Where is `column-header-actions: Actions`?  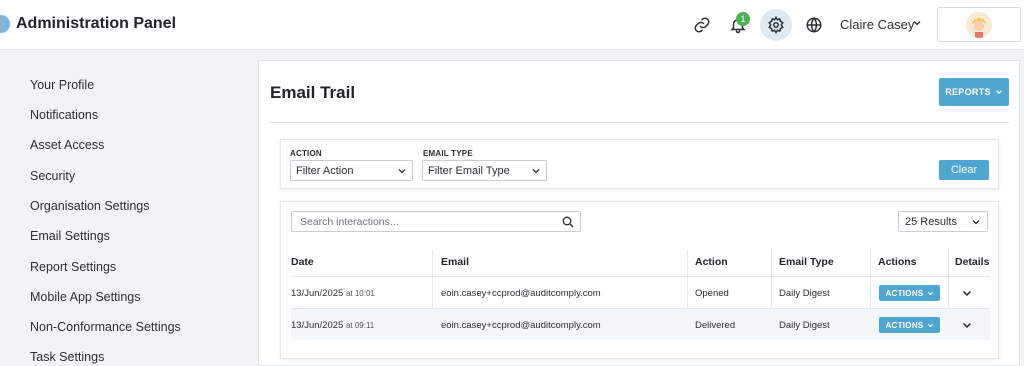 column-header-actions: Actions is located at coordinates (897, 262).